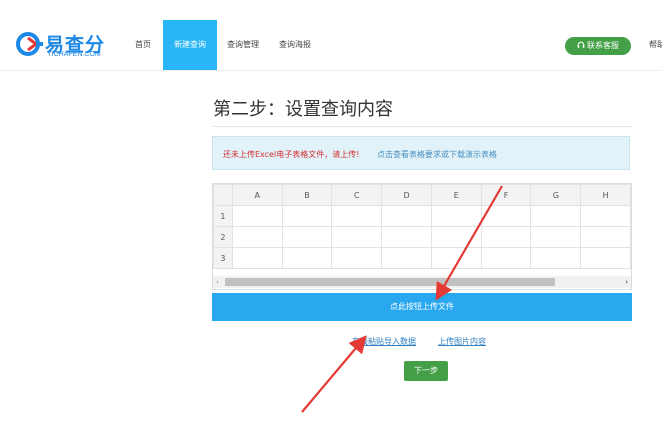 The image size is (662, 436). Describe the element at coordinates (384, 341) in the screenshot. I see `paste-import-link: 在线粘贴导入数据` at that location.